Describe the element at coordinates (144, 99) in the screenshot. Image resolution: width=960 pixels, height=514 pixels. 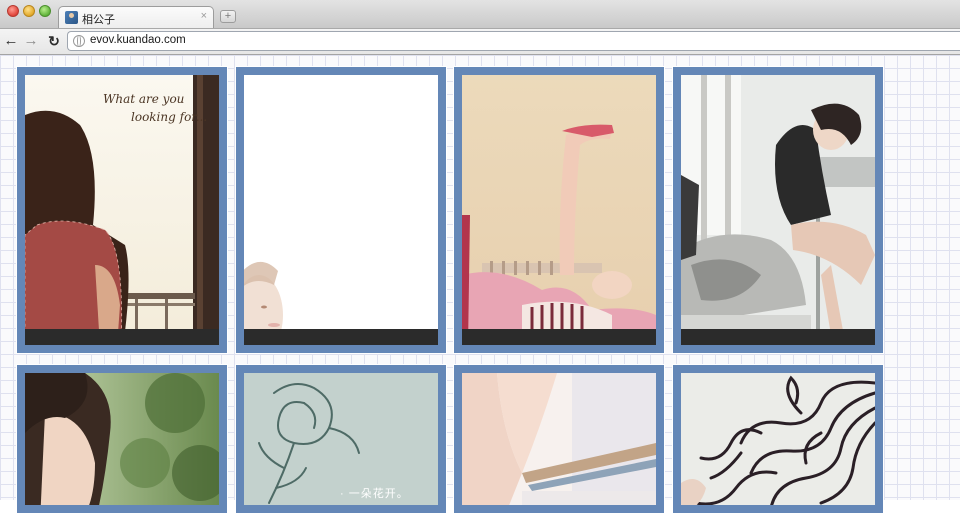
I see `photo-quote-line-1: What are you` at that location.